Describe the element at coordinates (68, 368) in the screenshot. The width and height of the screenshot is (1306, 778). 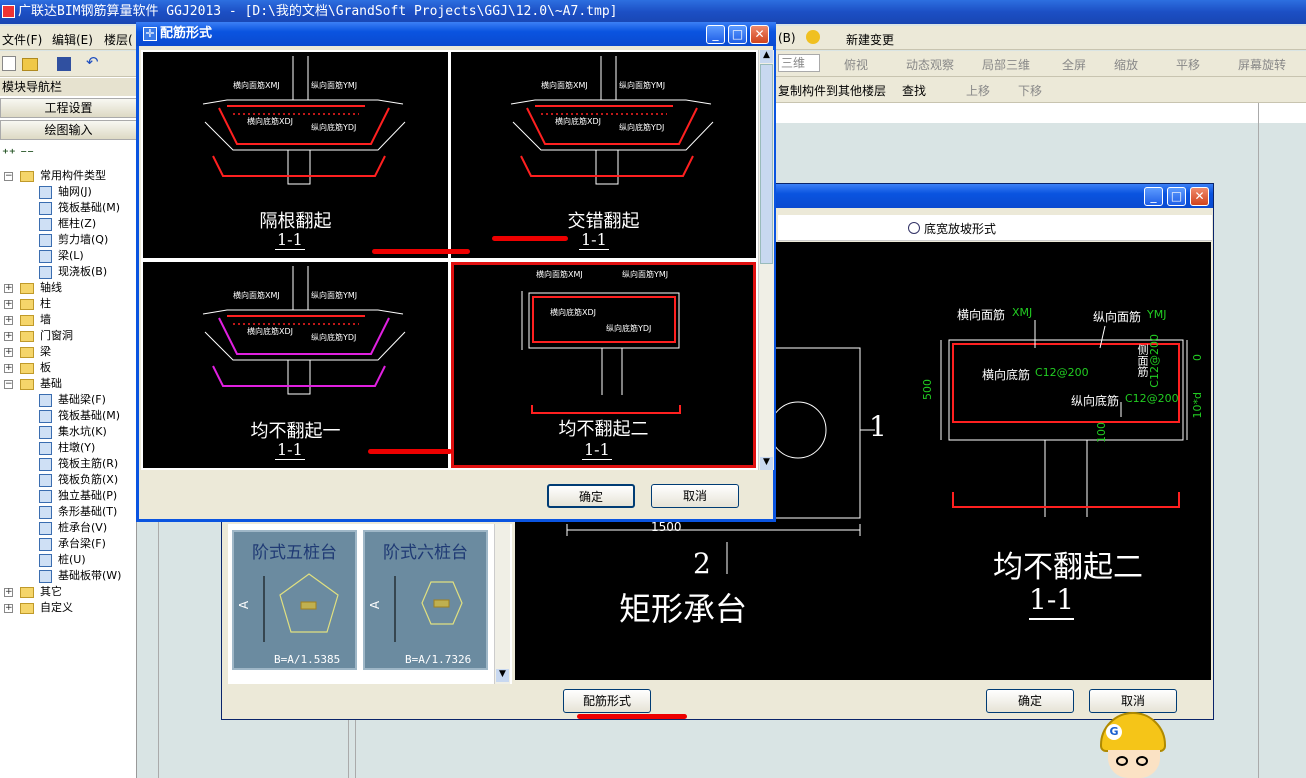
I see `tree-group: + 板` at that location.